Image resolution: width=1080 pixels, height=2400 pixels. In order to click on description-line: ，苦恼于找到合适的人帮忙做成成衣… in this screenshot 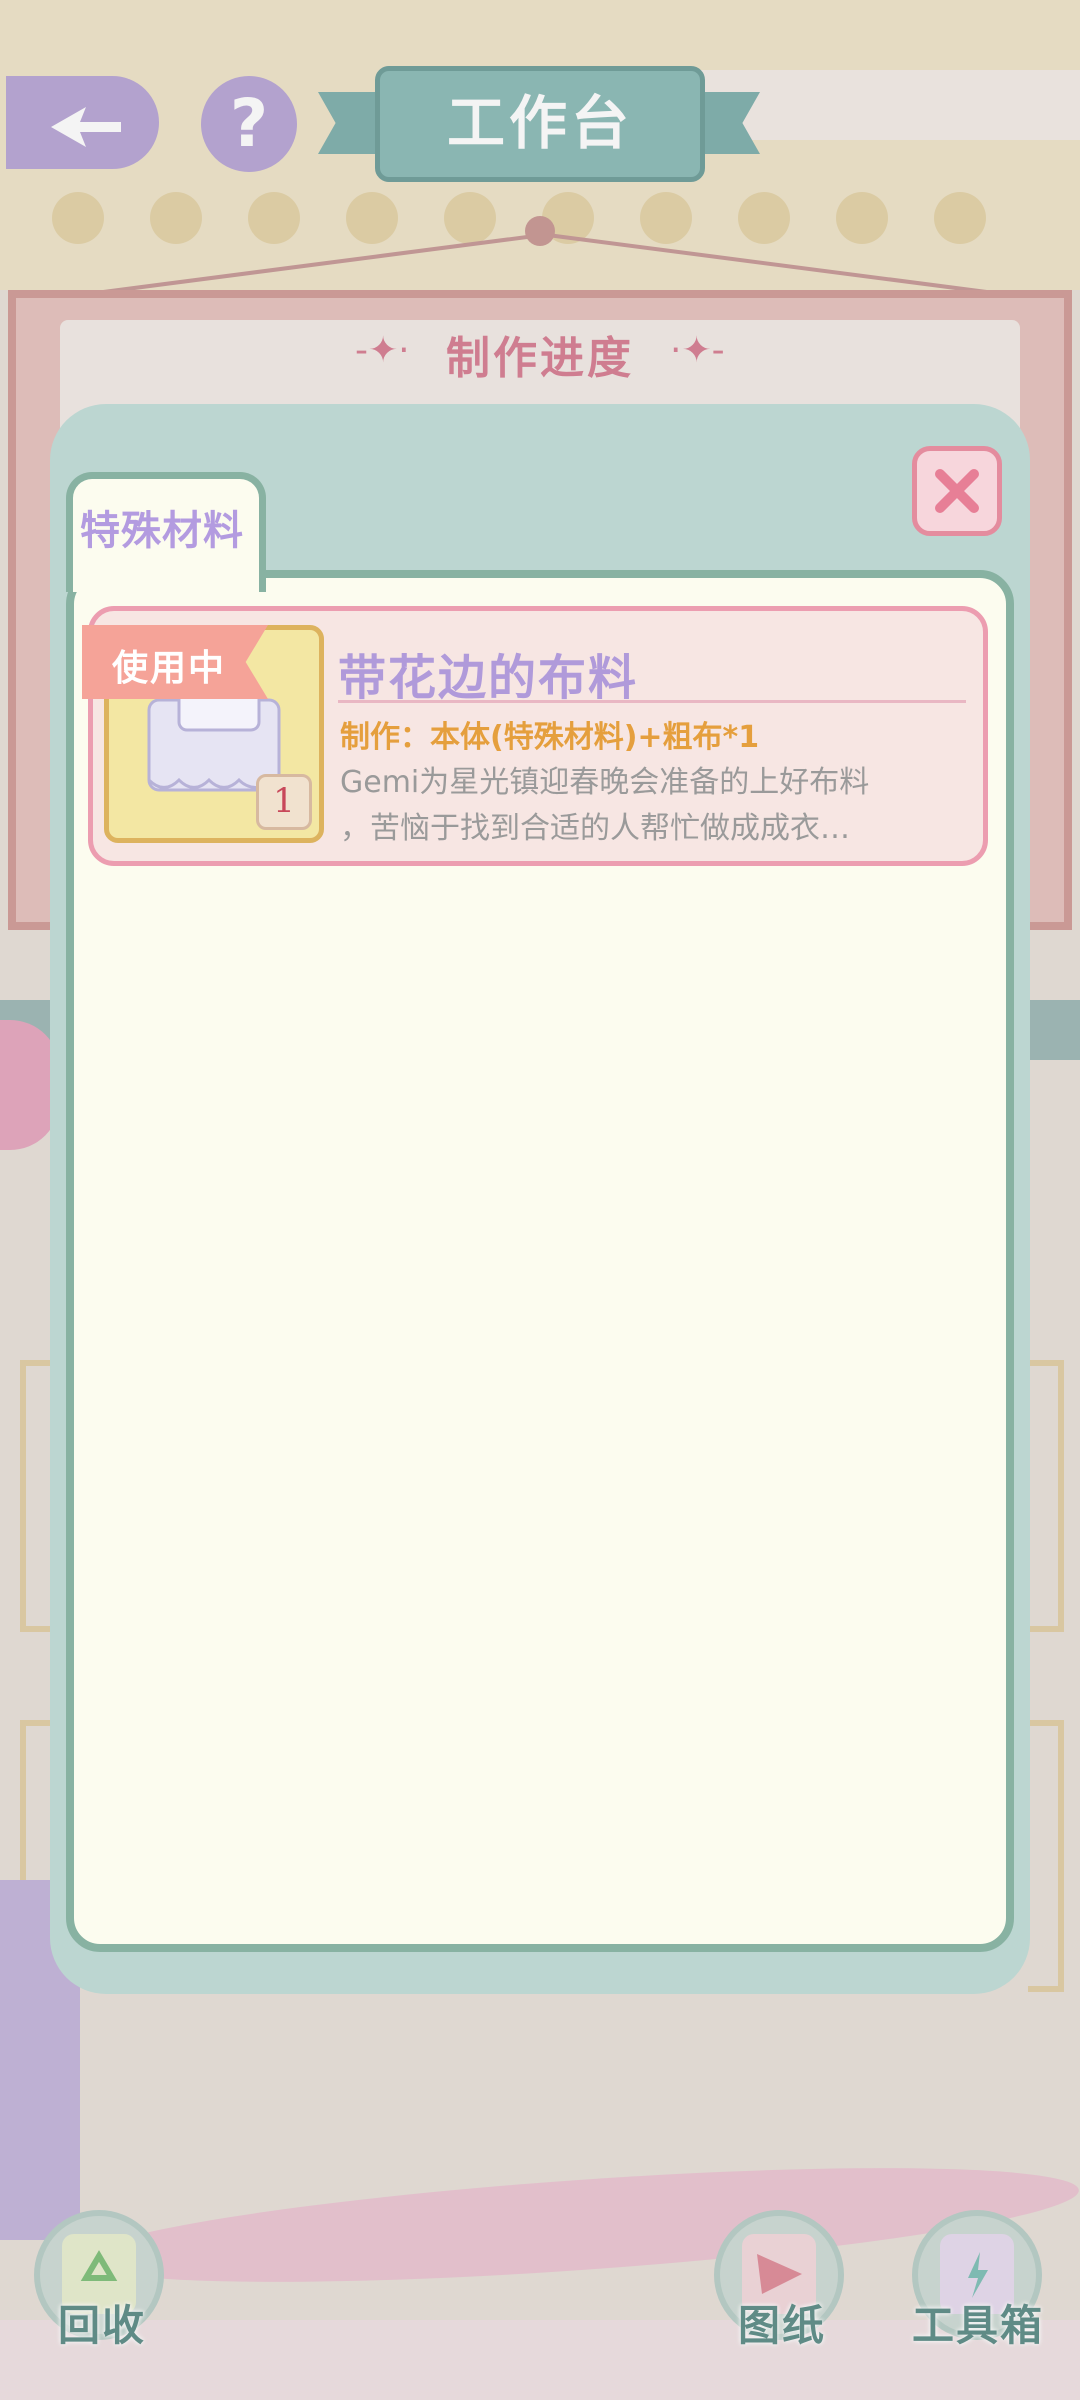, I will do `click(595, 828)`.